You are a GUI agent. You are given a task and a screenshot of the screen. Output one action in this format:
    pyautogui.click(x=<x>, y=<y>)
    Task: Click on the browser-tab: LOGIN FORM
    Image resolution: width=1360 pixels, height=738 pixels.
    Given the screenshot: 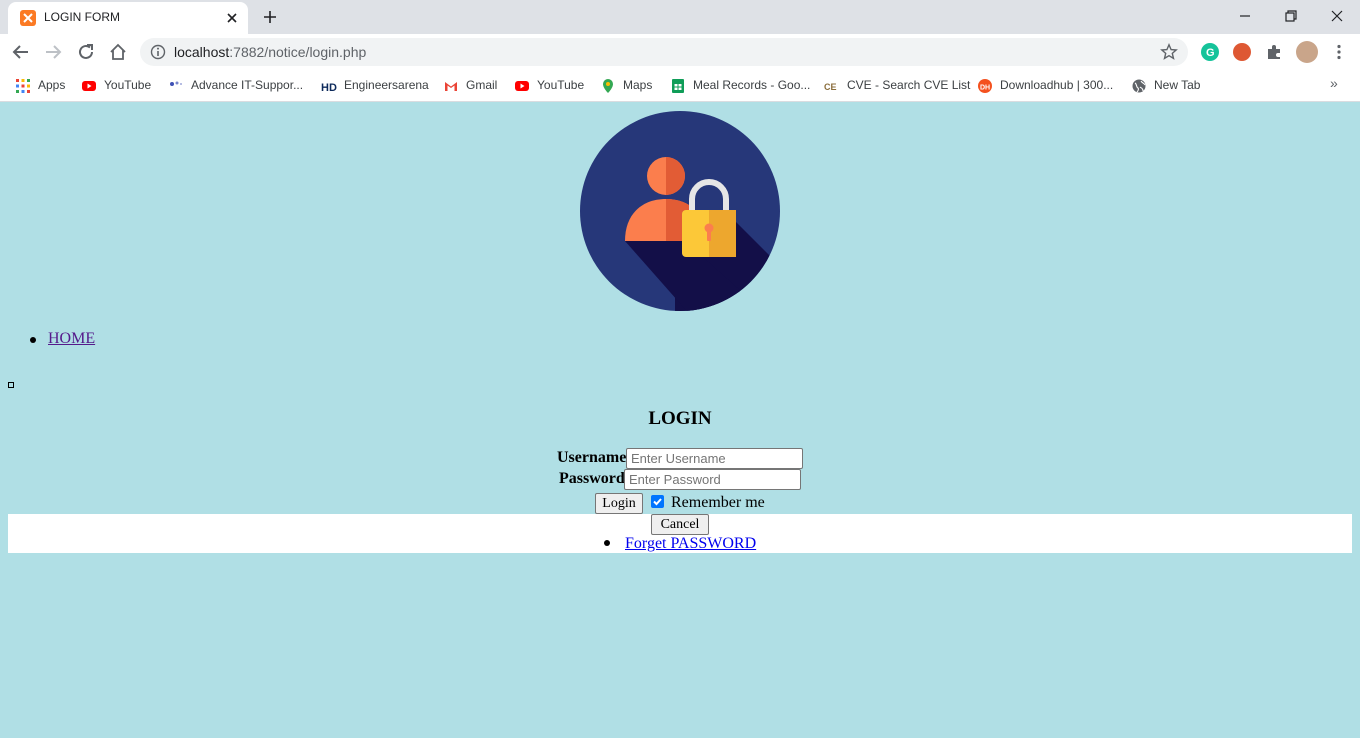 What is the action you would take?
    pyautogui.click(x=128, y=18)
    